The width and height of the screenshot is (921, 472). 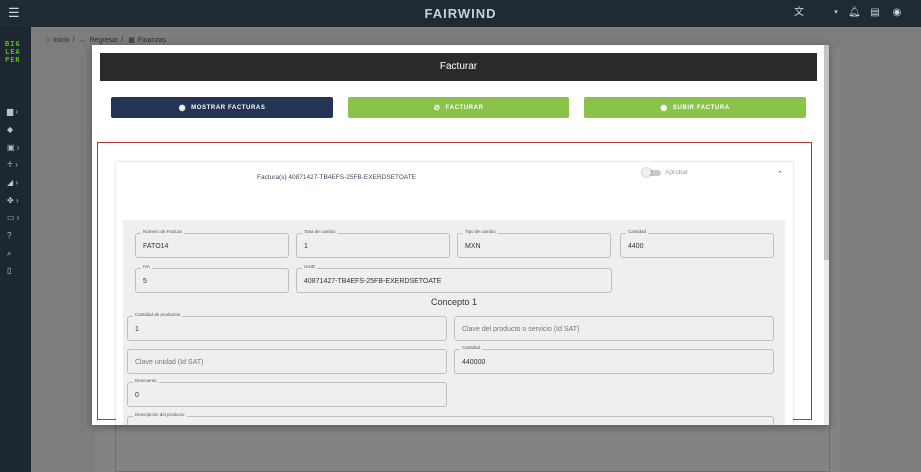 I want to click on message-icon: ▤, so click(x=875, y=13).